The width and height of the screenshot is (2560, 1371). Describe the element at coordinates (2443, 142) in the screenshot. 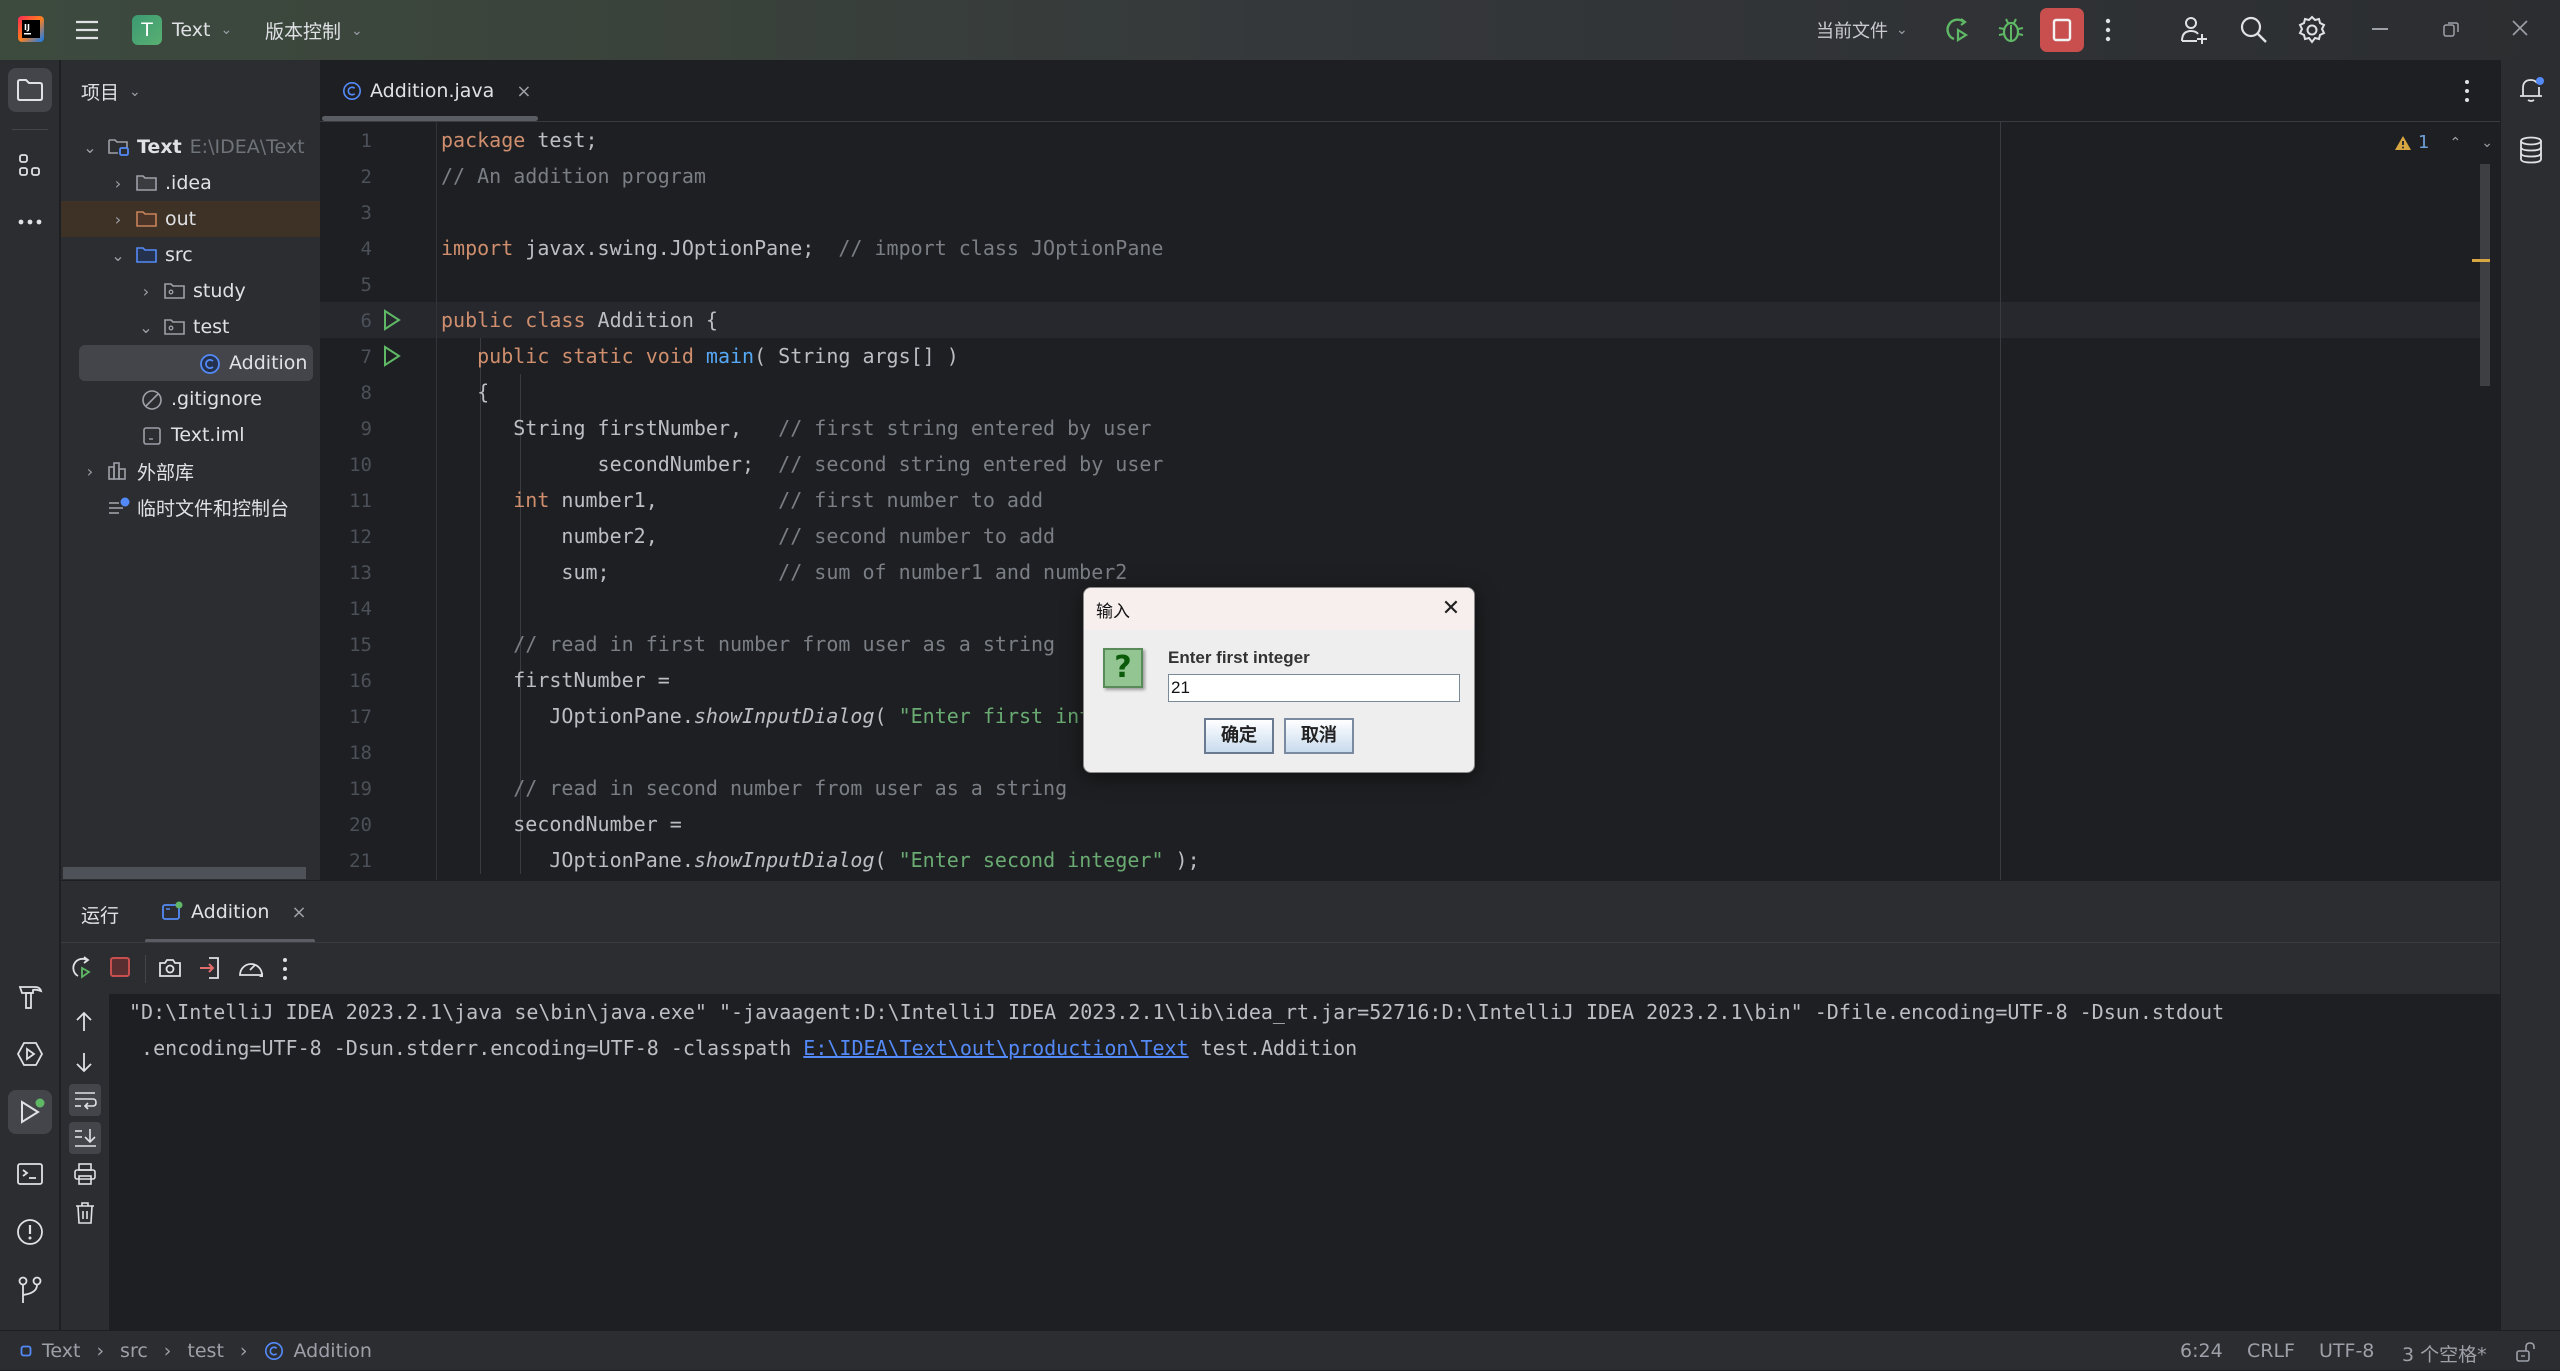

I see `inspection-widget: 1 ⌃ ⌄` at that location.